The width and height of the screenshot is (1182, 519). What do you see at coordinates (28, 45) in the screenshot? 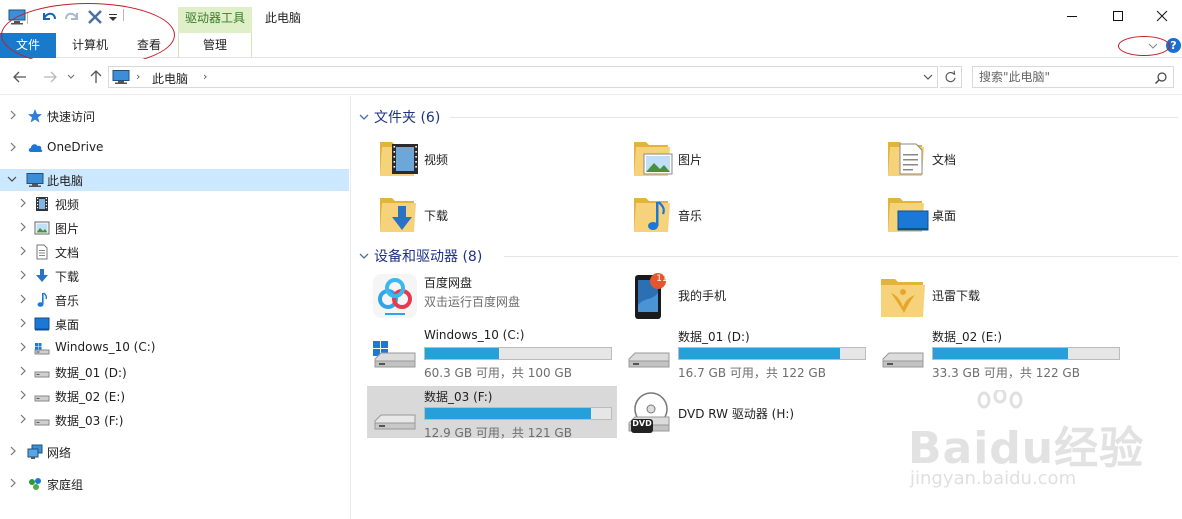
I see `tab-file: 文件` at bounding box center [28, 45].